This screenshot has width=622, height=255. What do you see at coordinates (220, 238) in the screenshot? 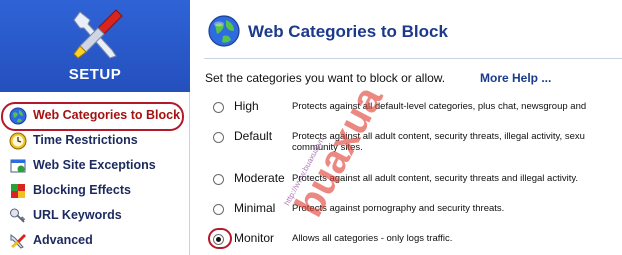
I see `selected-option-highlight` at bounding box center [220, 238].